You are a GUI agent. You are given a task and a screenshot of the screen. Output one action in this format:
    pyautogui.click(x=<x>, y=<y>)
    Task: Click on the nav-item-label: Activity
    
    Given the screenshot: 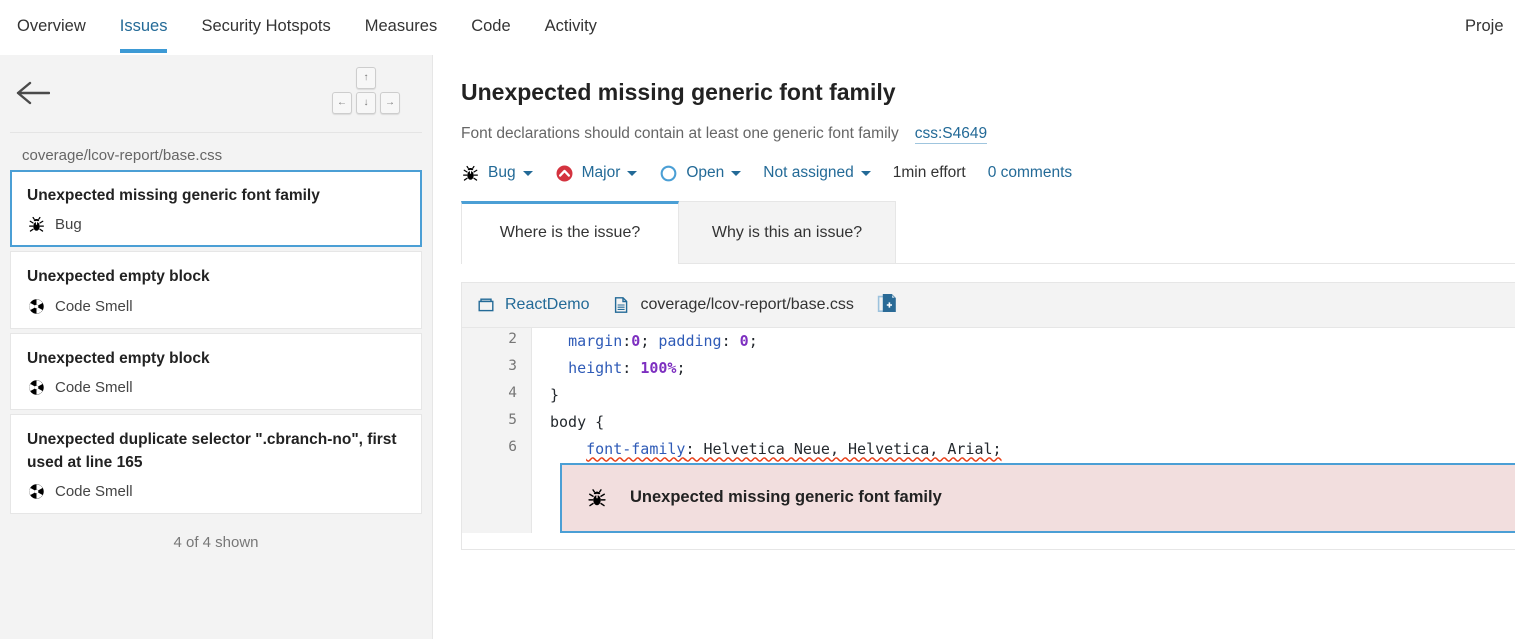 What is the action you would take?
    pyautogui.click(x=570, y=26)
    